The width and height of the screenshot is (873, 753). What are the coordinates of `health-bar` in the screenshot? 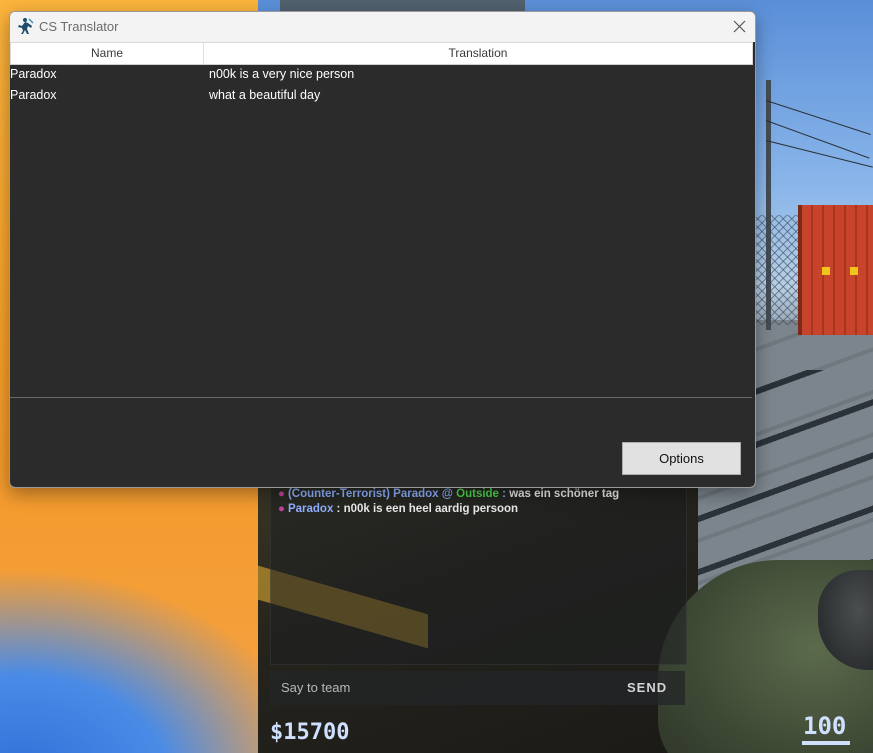 It's located at (826, 743).